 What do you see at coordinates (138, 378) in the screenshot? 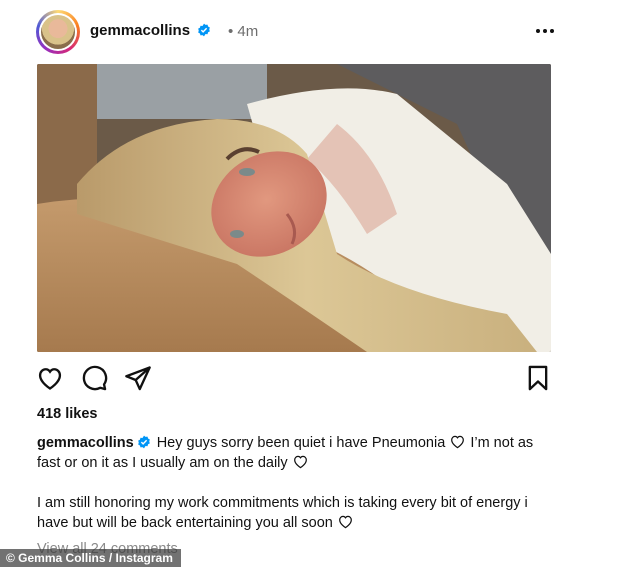
I see `share-icon` at bounding box center [138, 378].